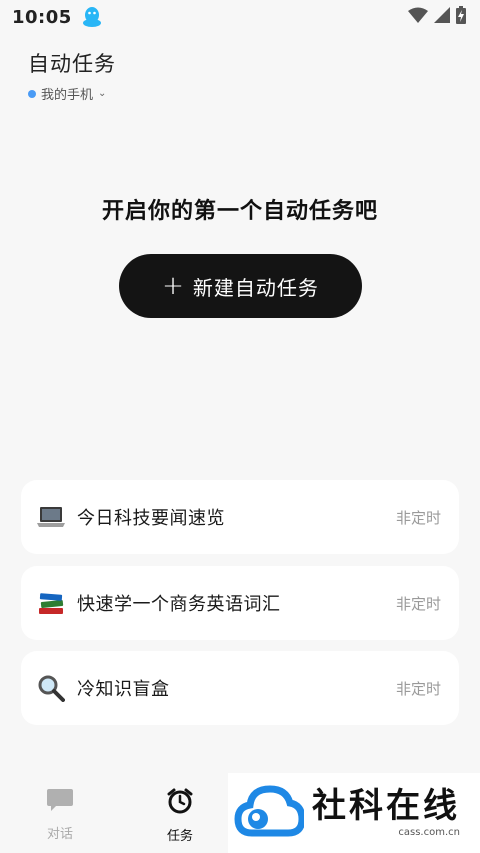 This screenshot has width=480, height=853. I want to click on chat-bubble-icon, so click(60, 803).